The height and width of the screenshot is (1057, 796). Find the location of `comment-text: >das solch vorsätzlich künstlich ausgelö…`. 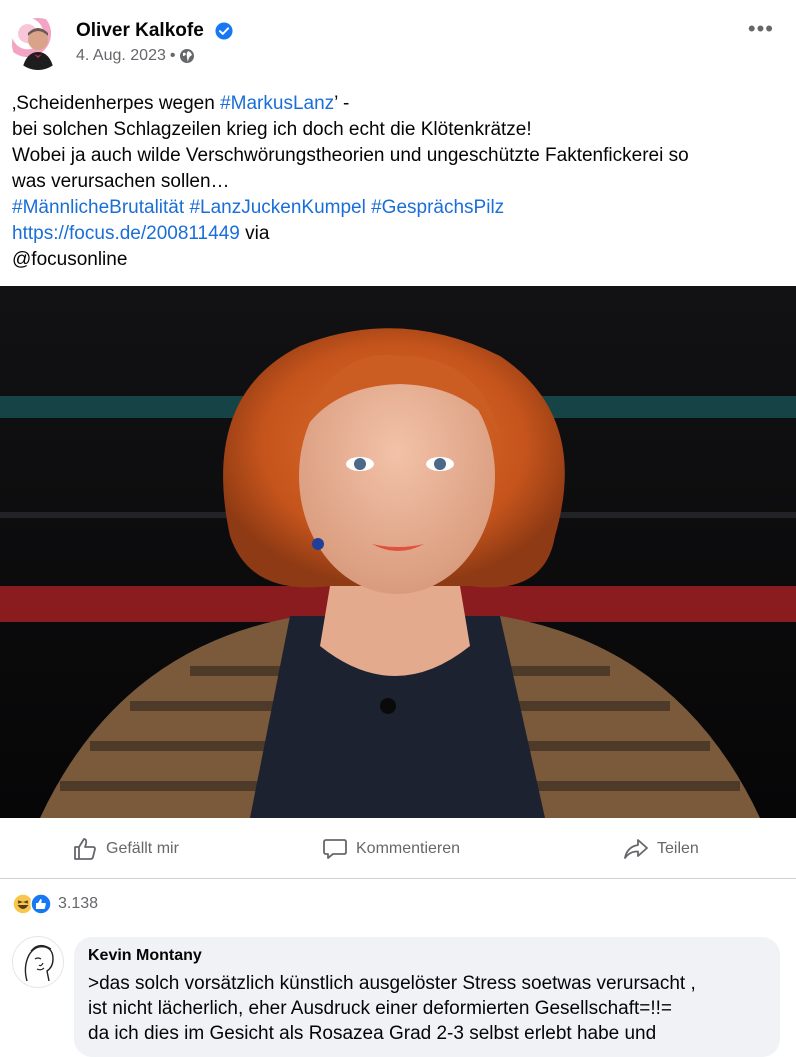

comment-text: >das solch vorsätzlich künstlich ausgelö… is located at coordinates (433, 1008).